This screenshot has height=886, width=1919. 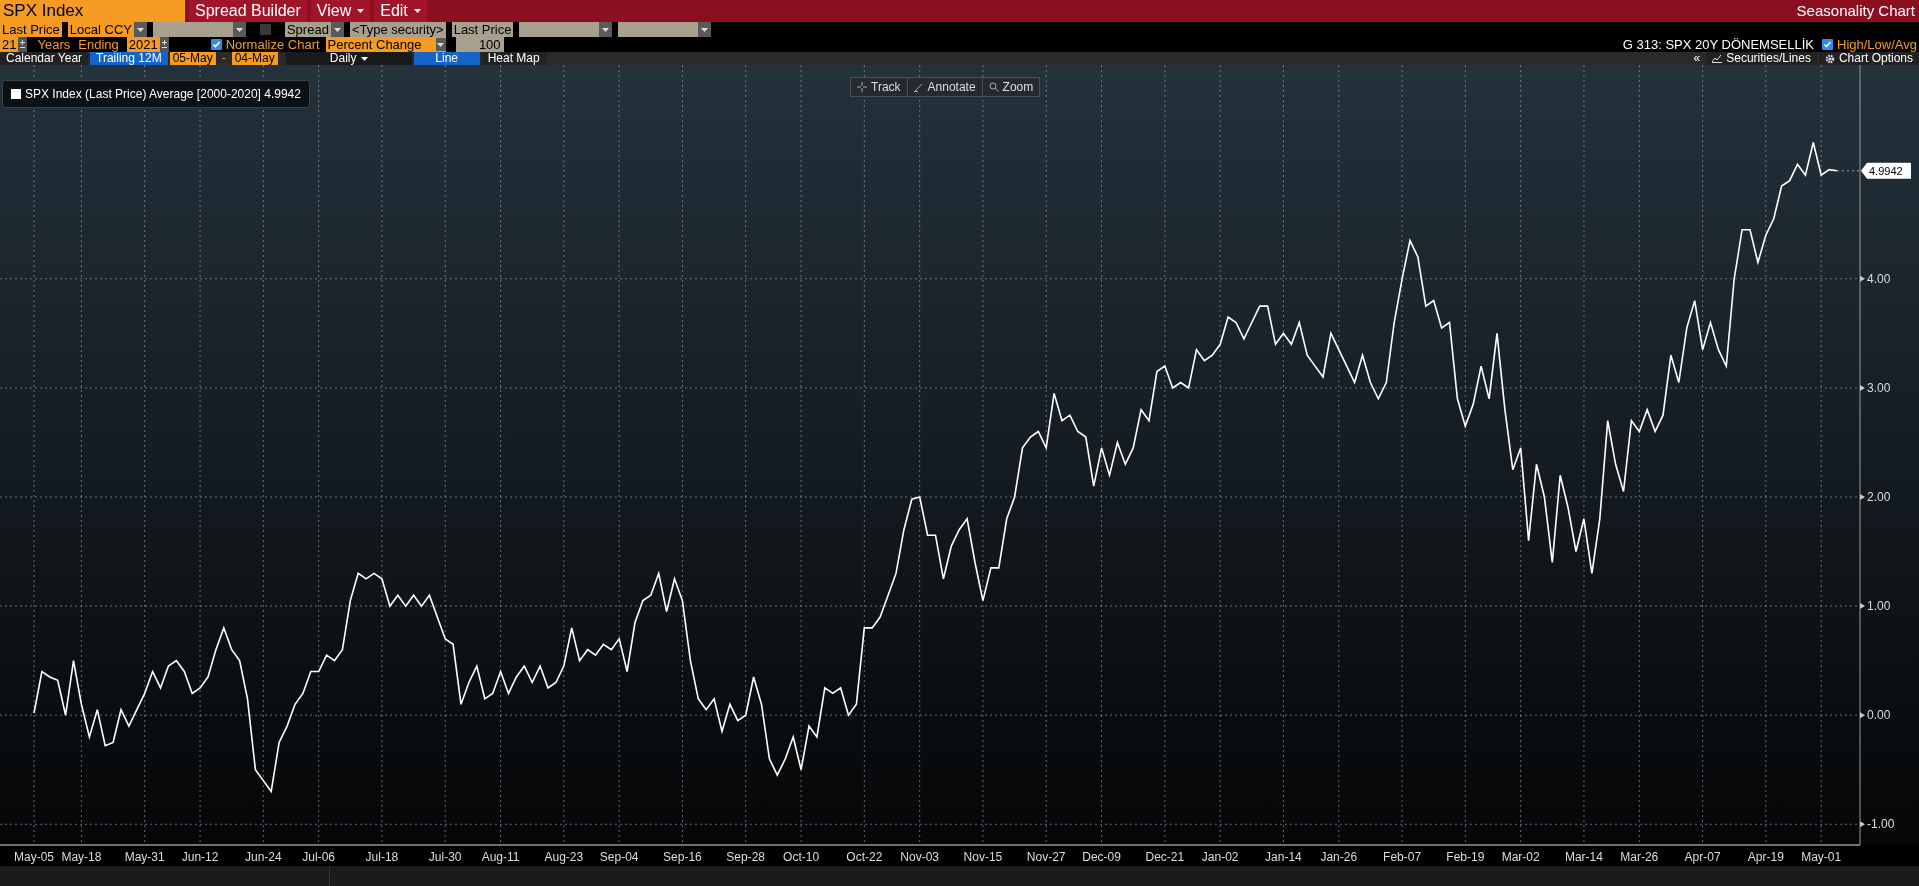 I want to click on view-tab: Heat Map, so click(x=513, y=58).